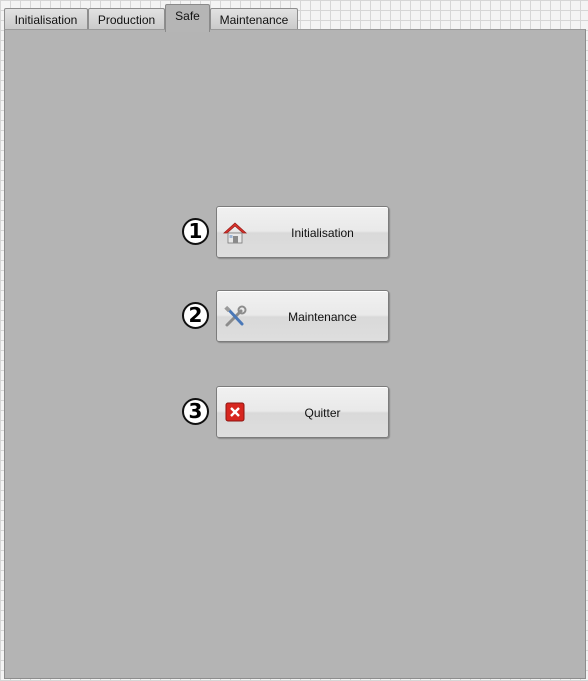 The width and height of the screenshot is (588, 681). I want to click on action-row-initialisation: 1 Initialisation, so click(294, 233).